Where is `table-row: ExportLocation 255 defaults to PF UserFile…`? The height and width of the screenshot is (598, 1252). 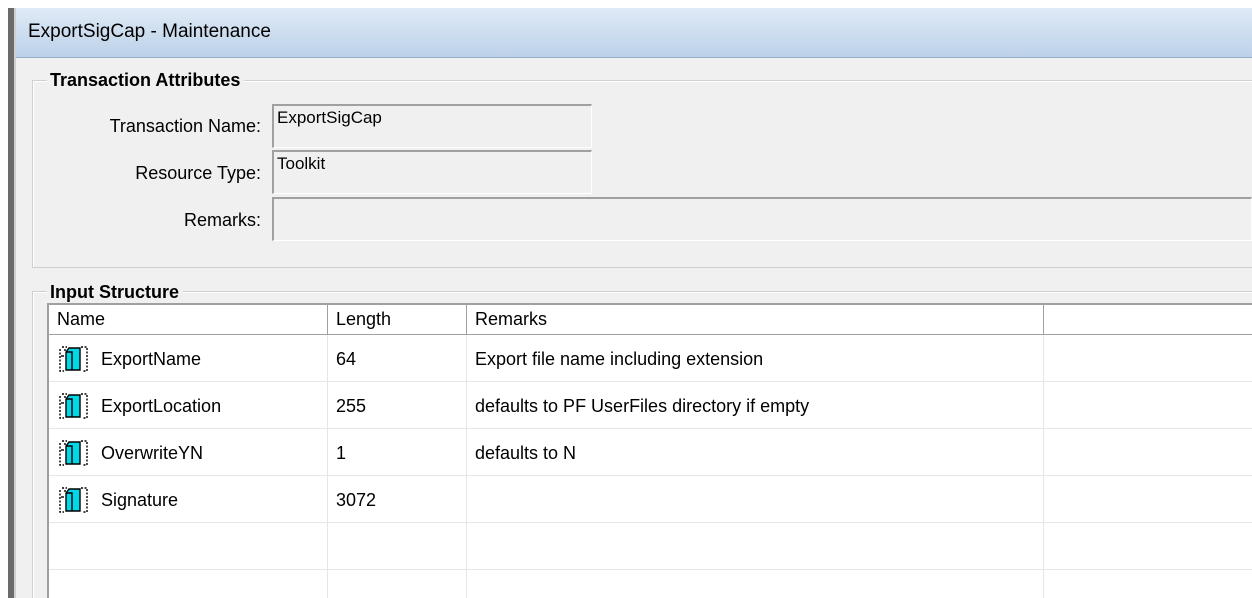 table-row: ExportLocation 255 defaults to PF UserFile… is located at coordinates (650, 405).